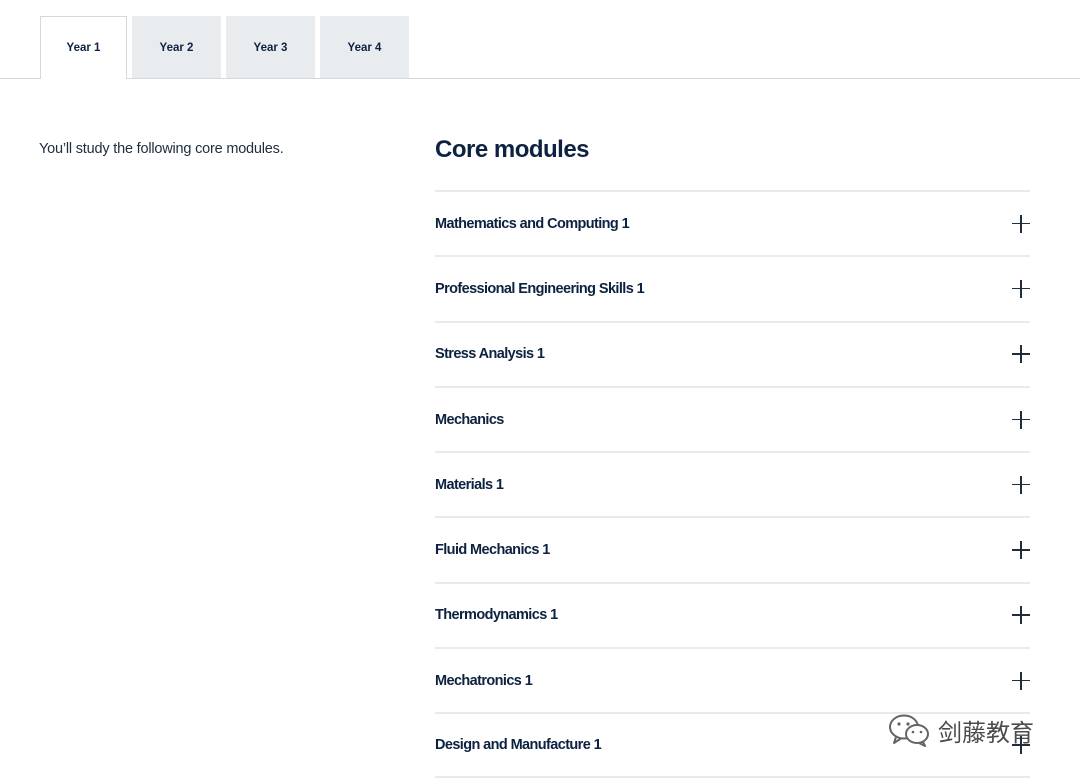 This screenshot has width=1080, height=779. Describe the element at coordinates (490, 354) in the screenshot. I see `module-label: Stress Analysis 1` at that location.